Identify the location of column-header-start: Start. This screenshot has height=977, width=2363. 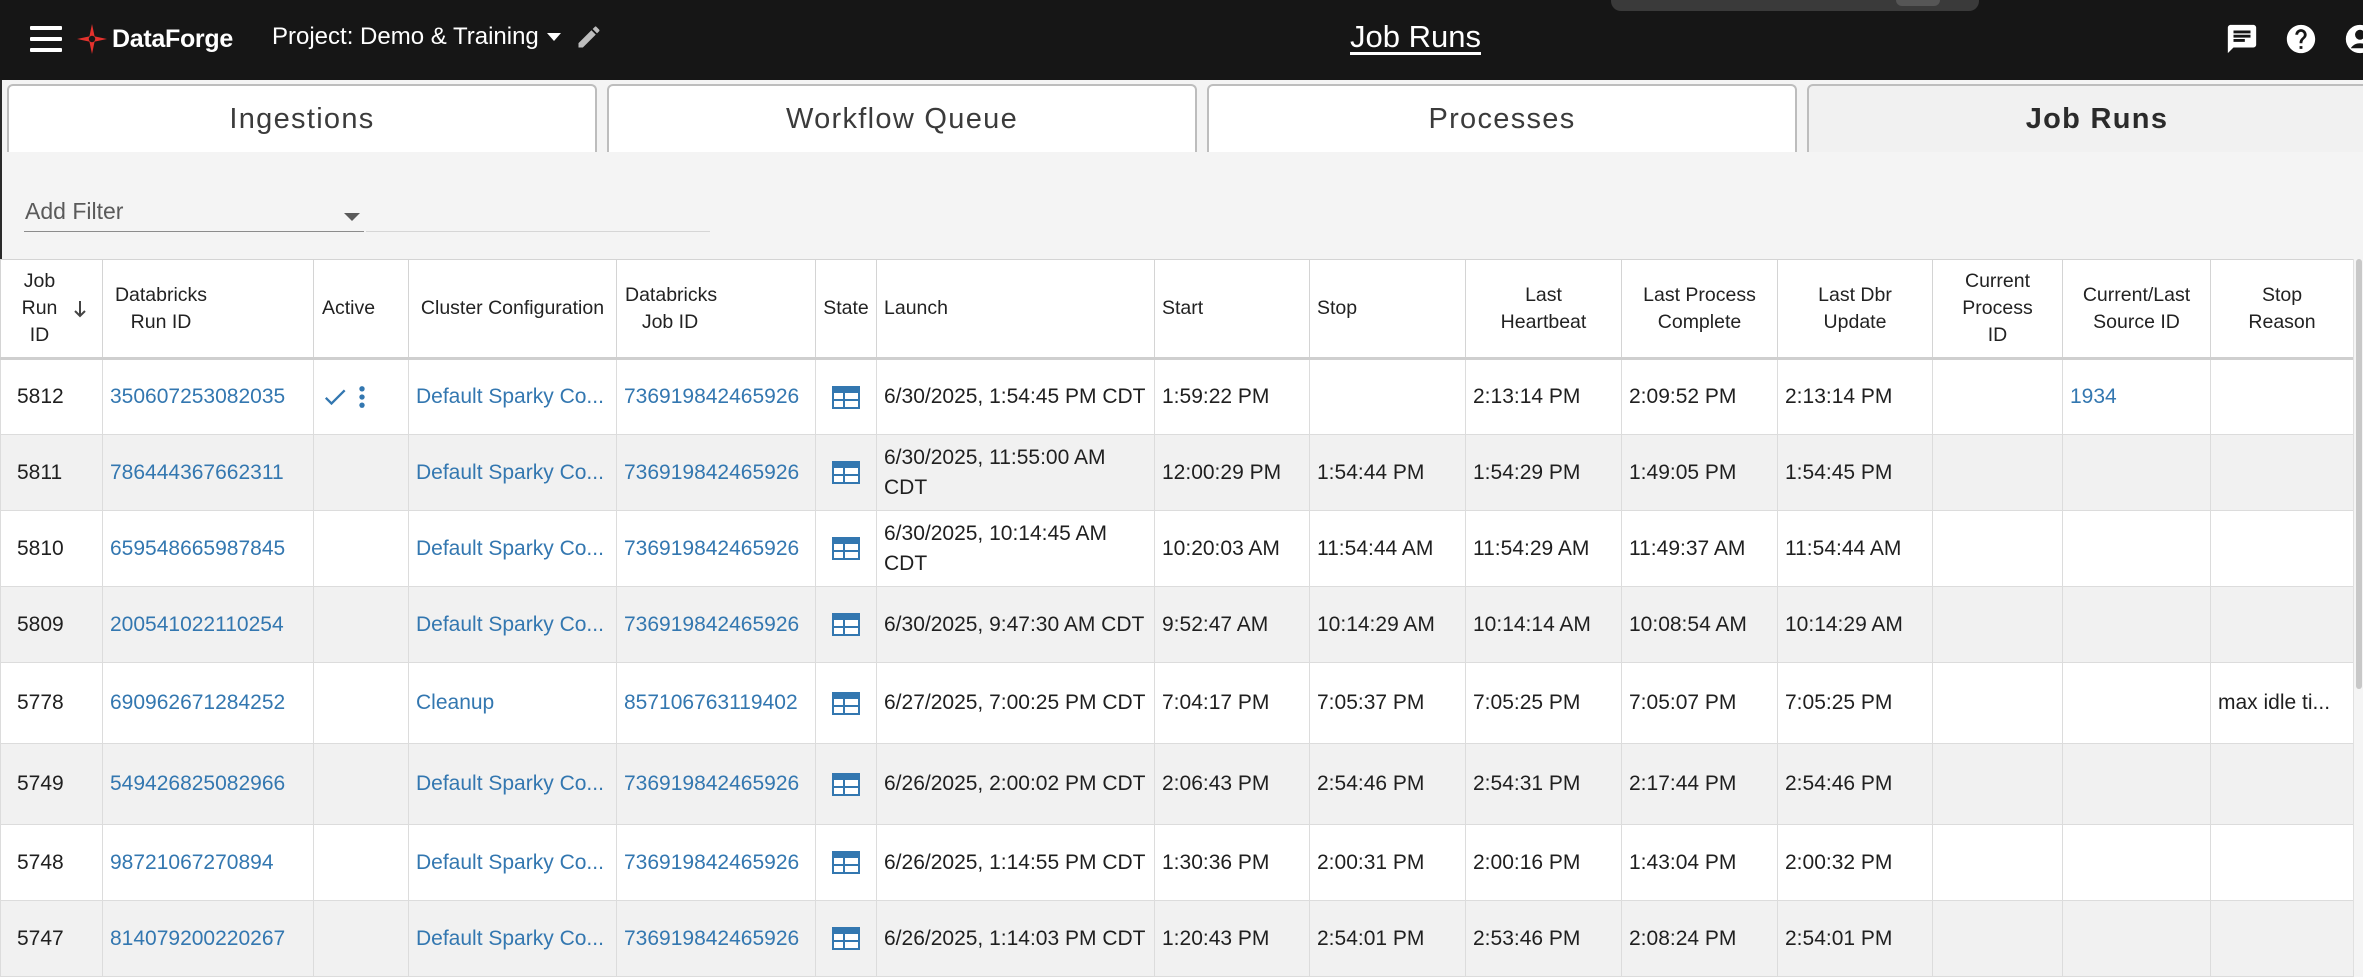
(1232, 309).